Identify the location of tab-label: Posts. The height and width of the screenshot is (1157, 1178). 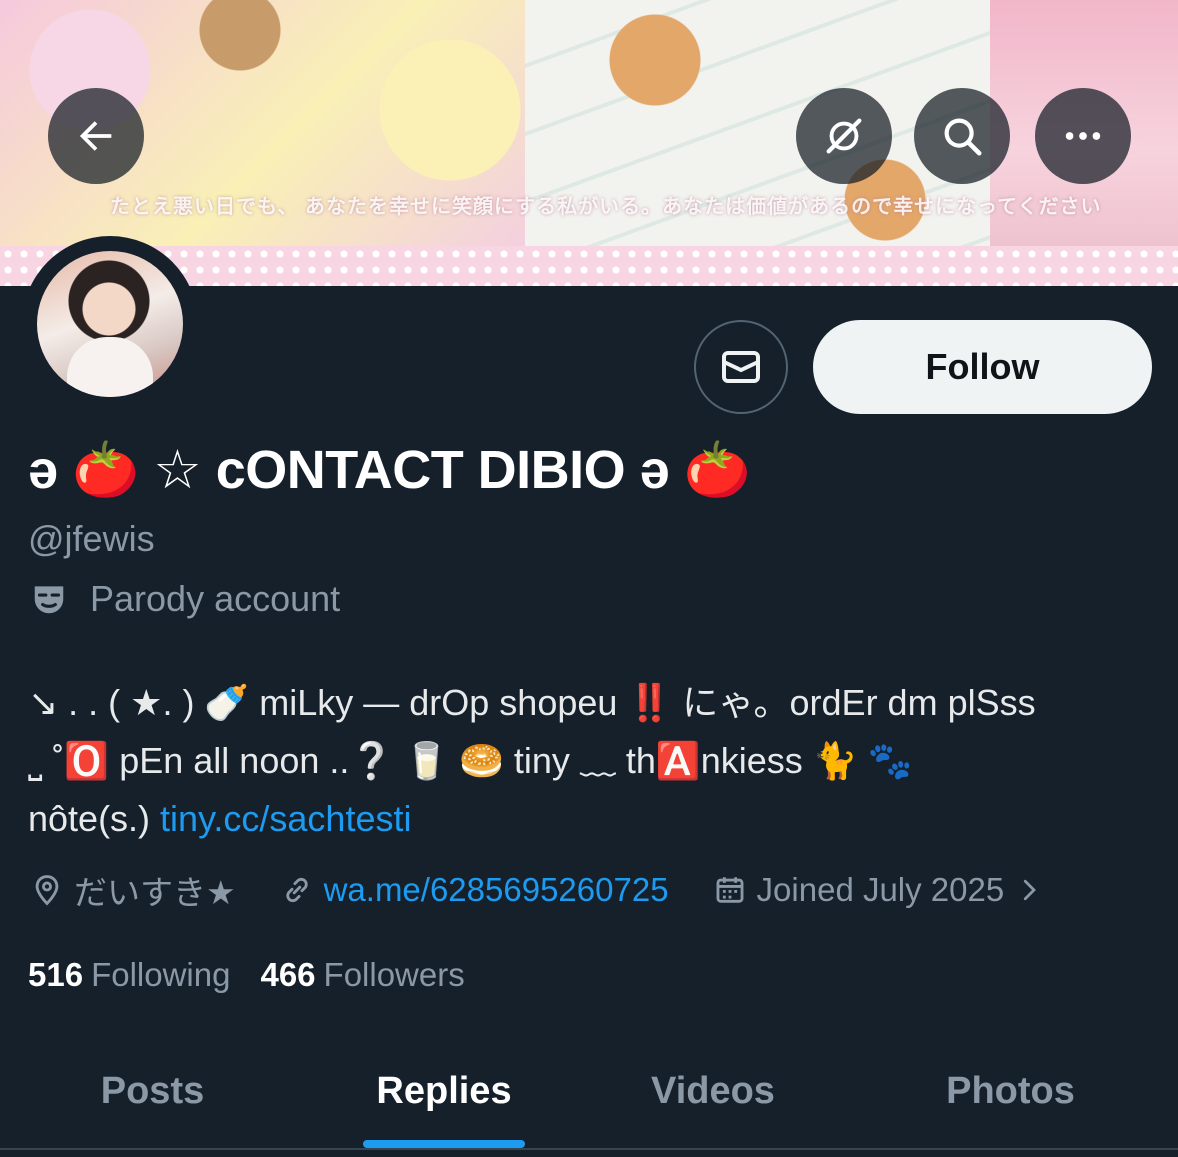
(152, 1090).